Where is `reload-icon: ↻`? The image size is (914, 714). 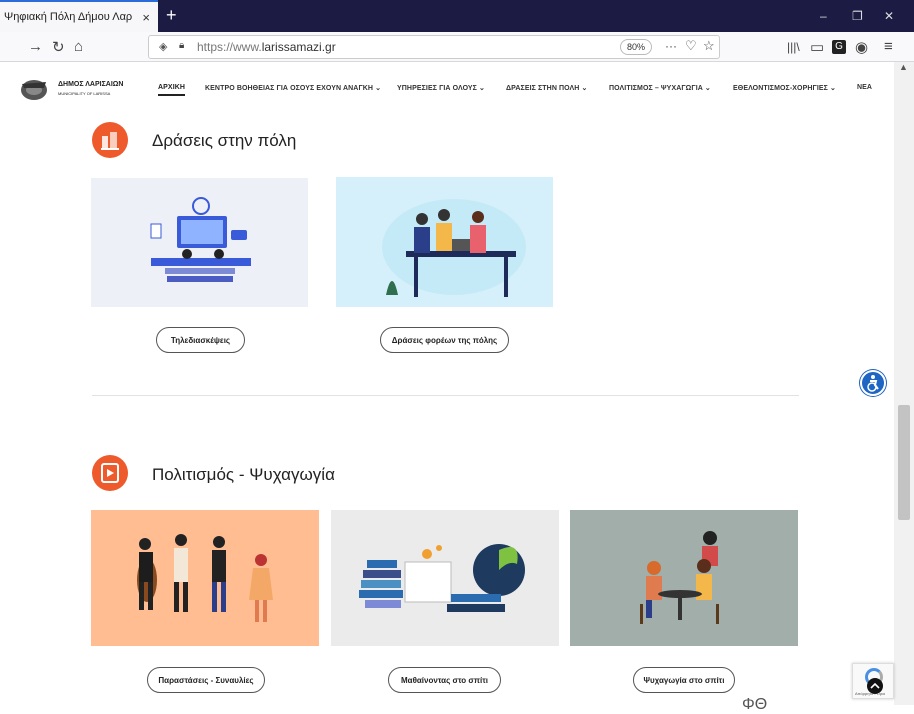 reload-icon: ↻ is located at coordinates (58, 47).